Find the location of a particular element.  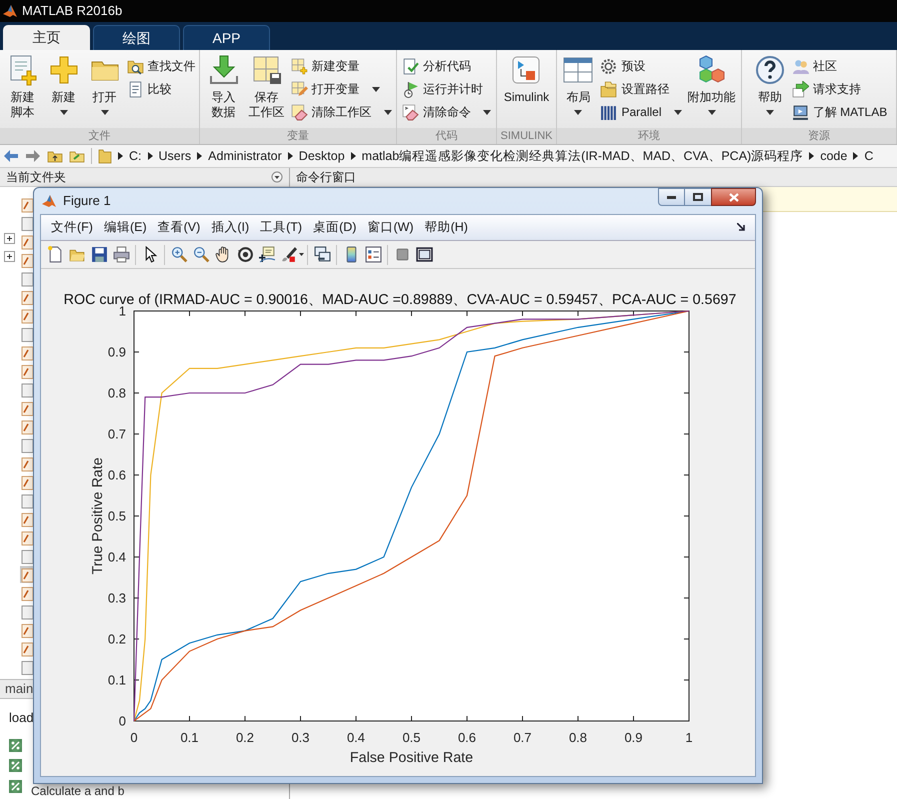

tick-label: 0 is located at coordinates (134, 737).